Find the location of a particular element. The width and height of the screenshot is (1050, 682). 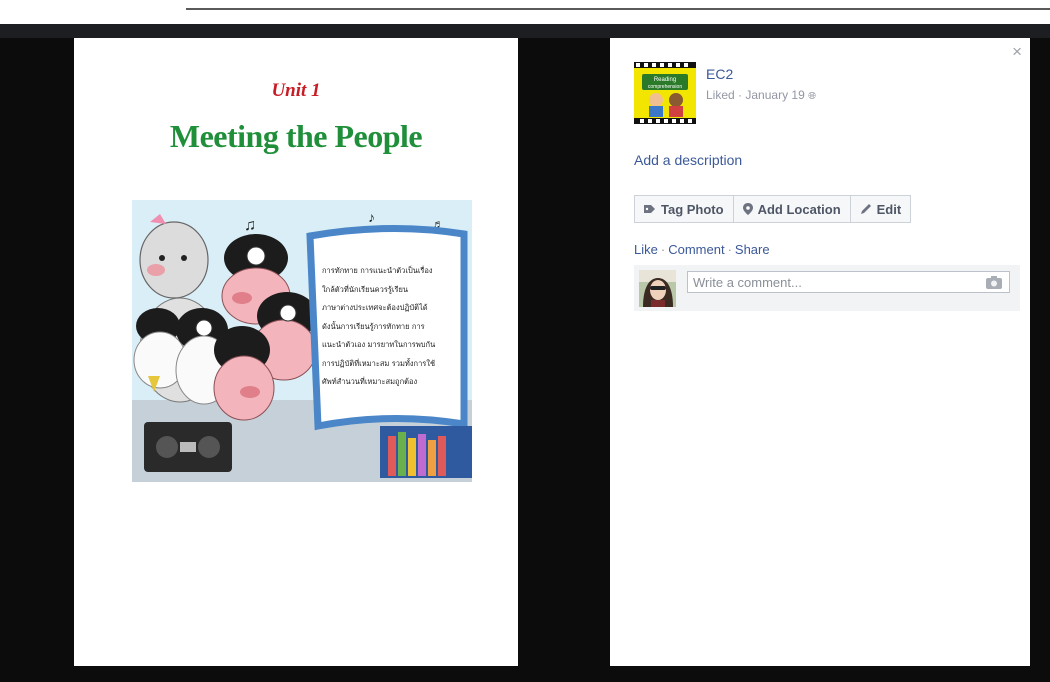

page-name: EC2 is located at coordinates (719, 74).